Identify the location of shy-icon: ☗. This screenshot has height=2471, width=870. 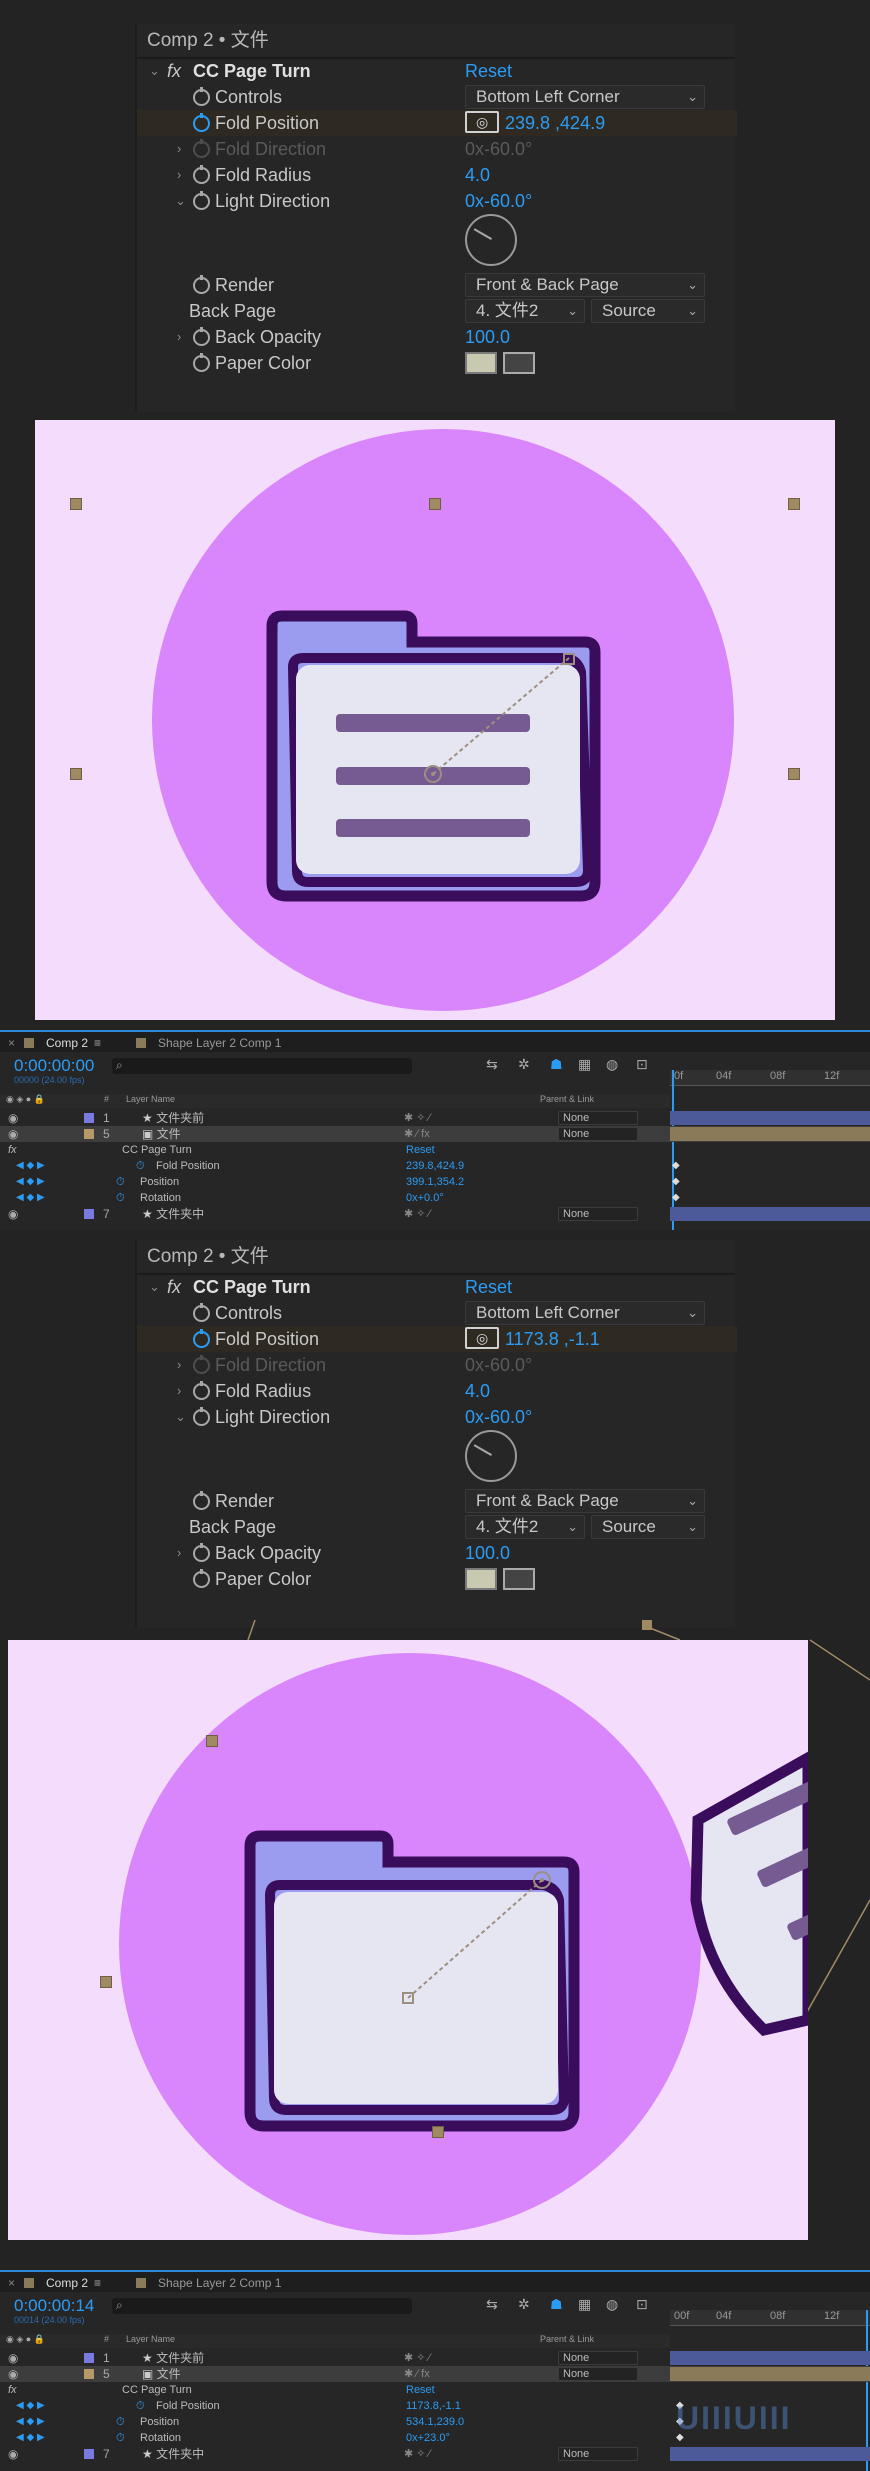
(556, 2304).